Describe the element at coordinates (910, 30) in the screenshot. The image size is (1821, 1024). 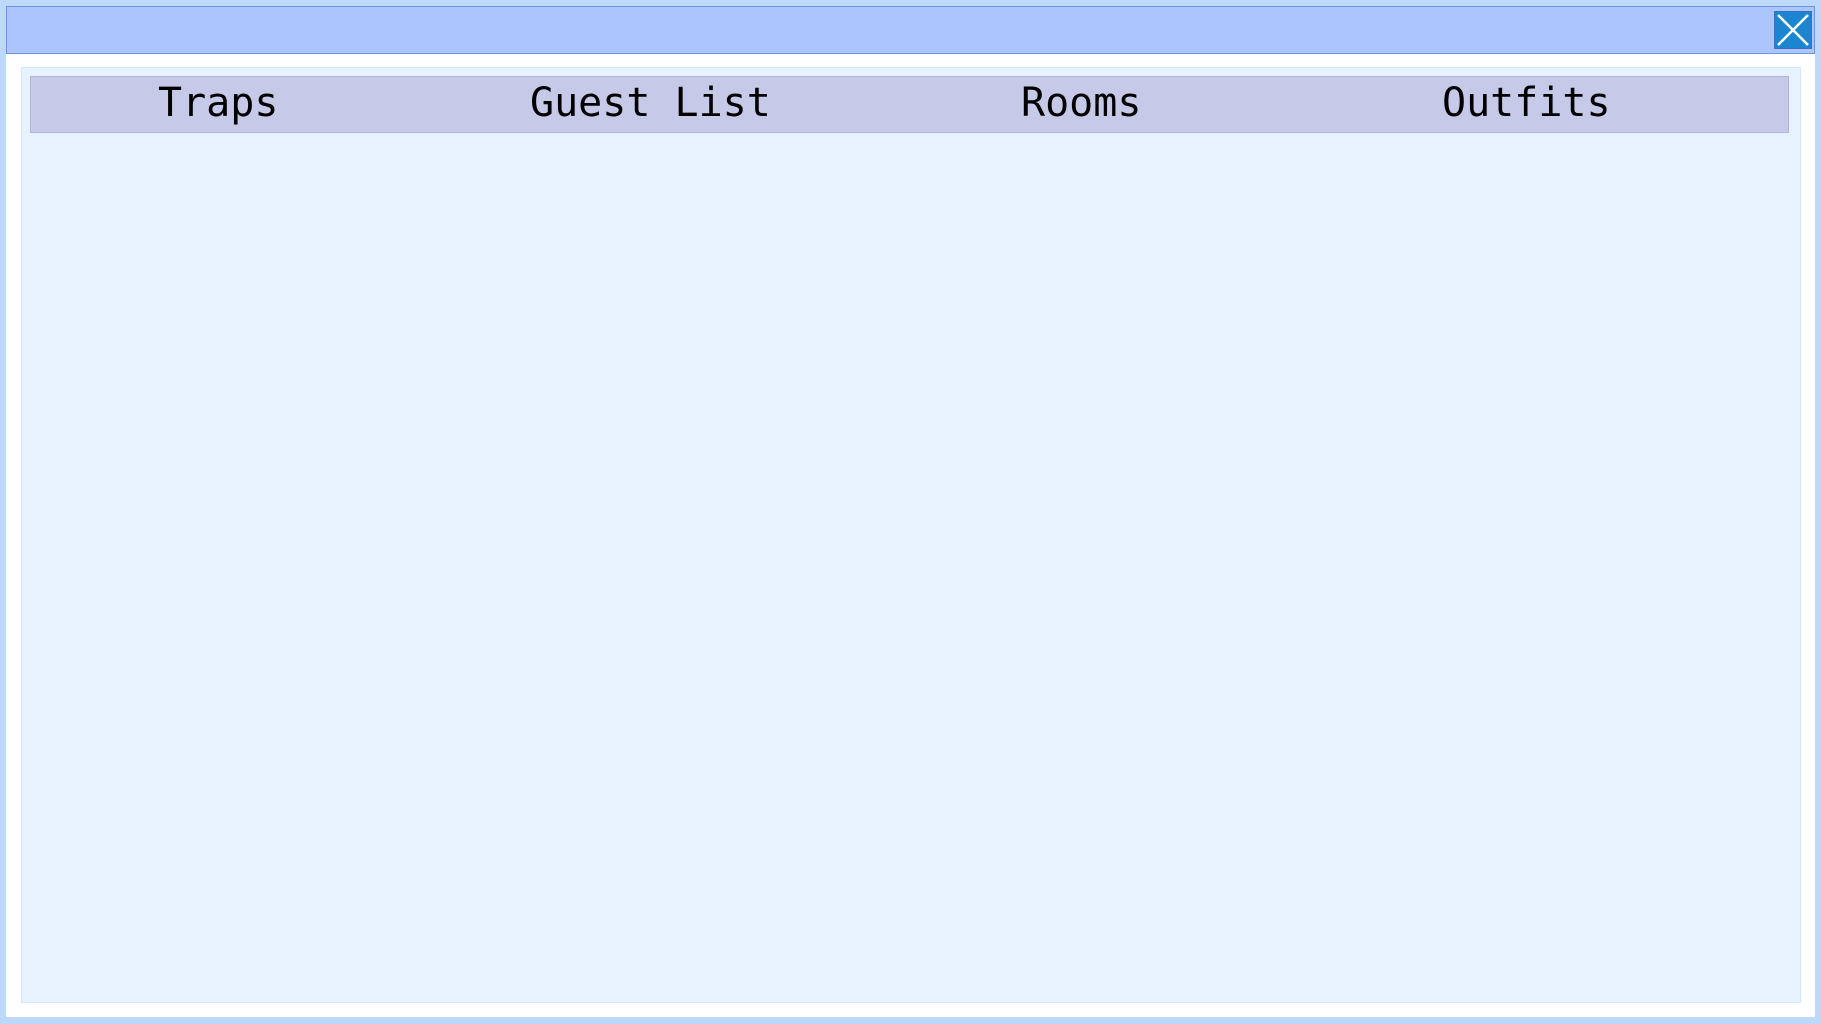
I see `title-bar` at that location.